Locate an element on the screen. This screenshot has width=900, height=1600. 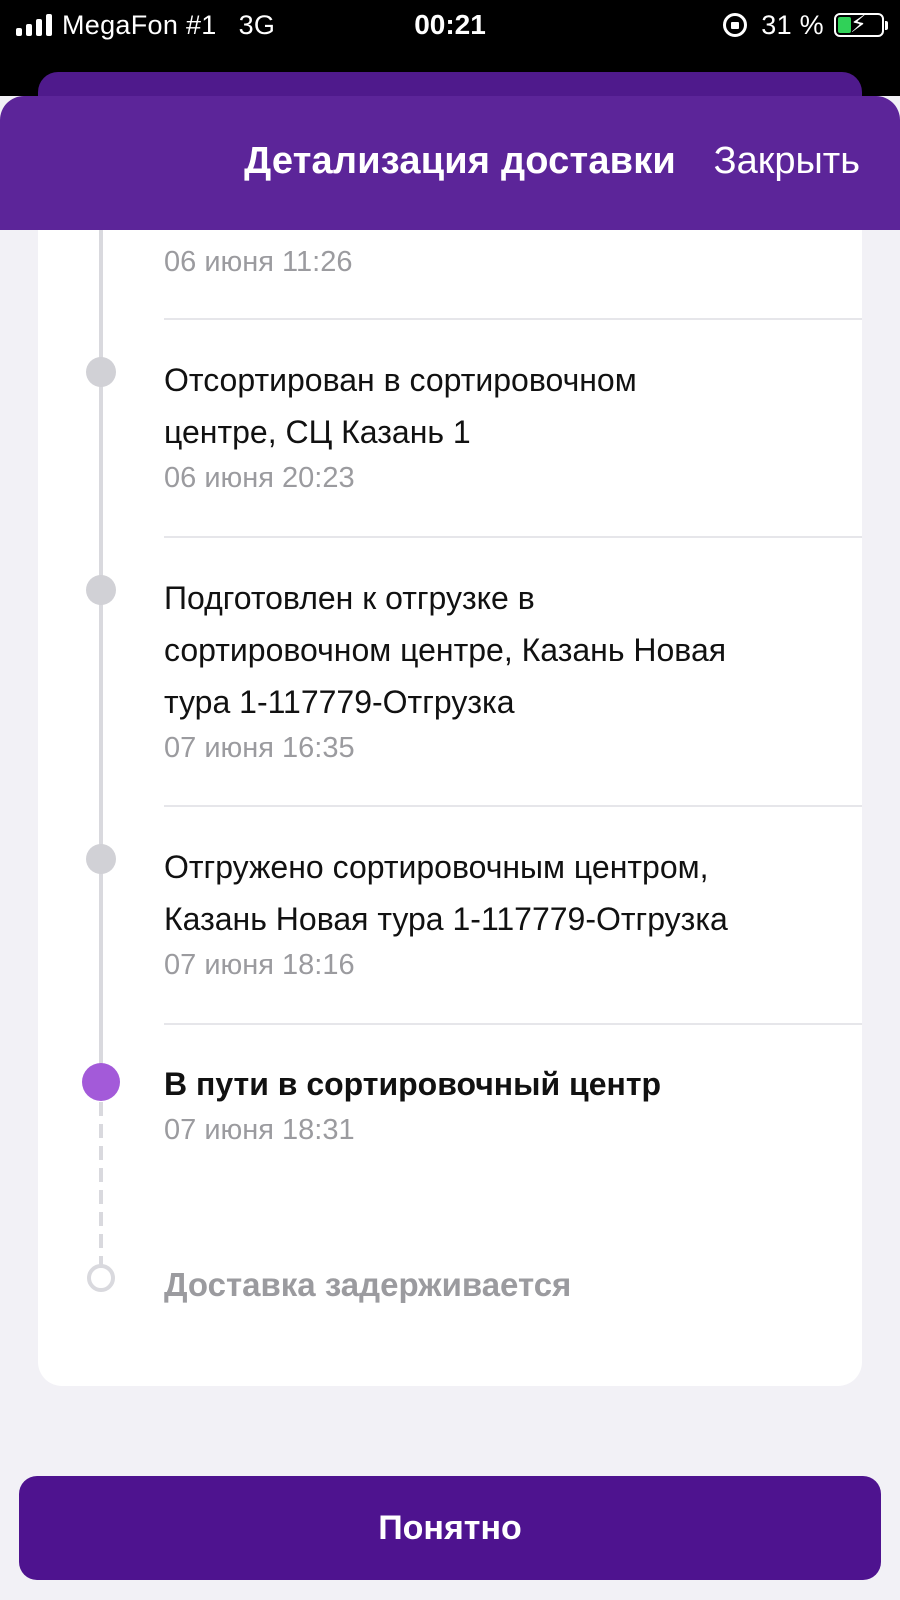
event-title-line: сортировочном центре, Казань Новая is located at coordinates (445, 650).